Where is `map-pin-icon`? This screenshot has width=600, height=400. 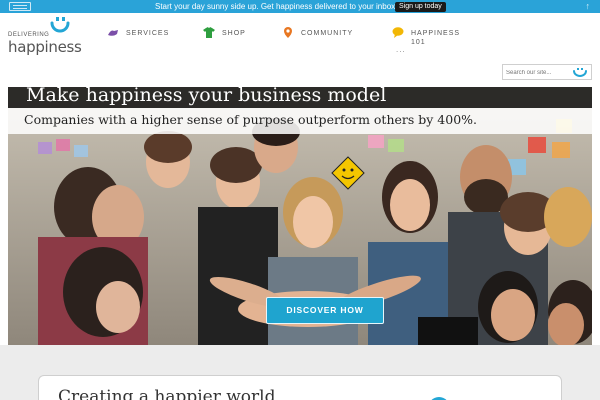
map-pin-icon is located at coordinates (288, 32).